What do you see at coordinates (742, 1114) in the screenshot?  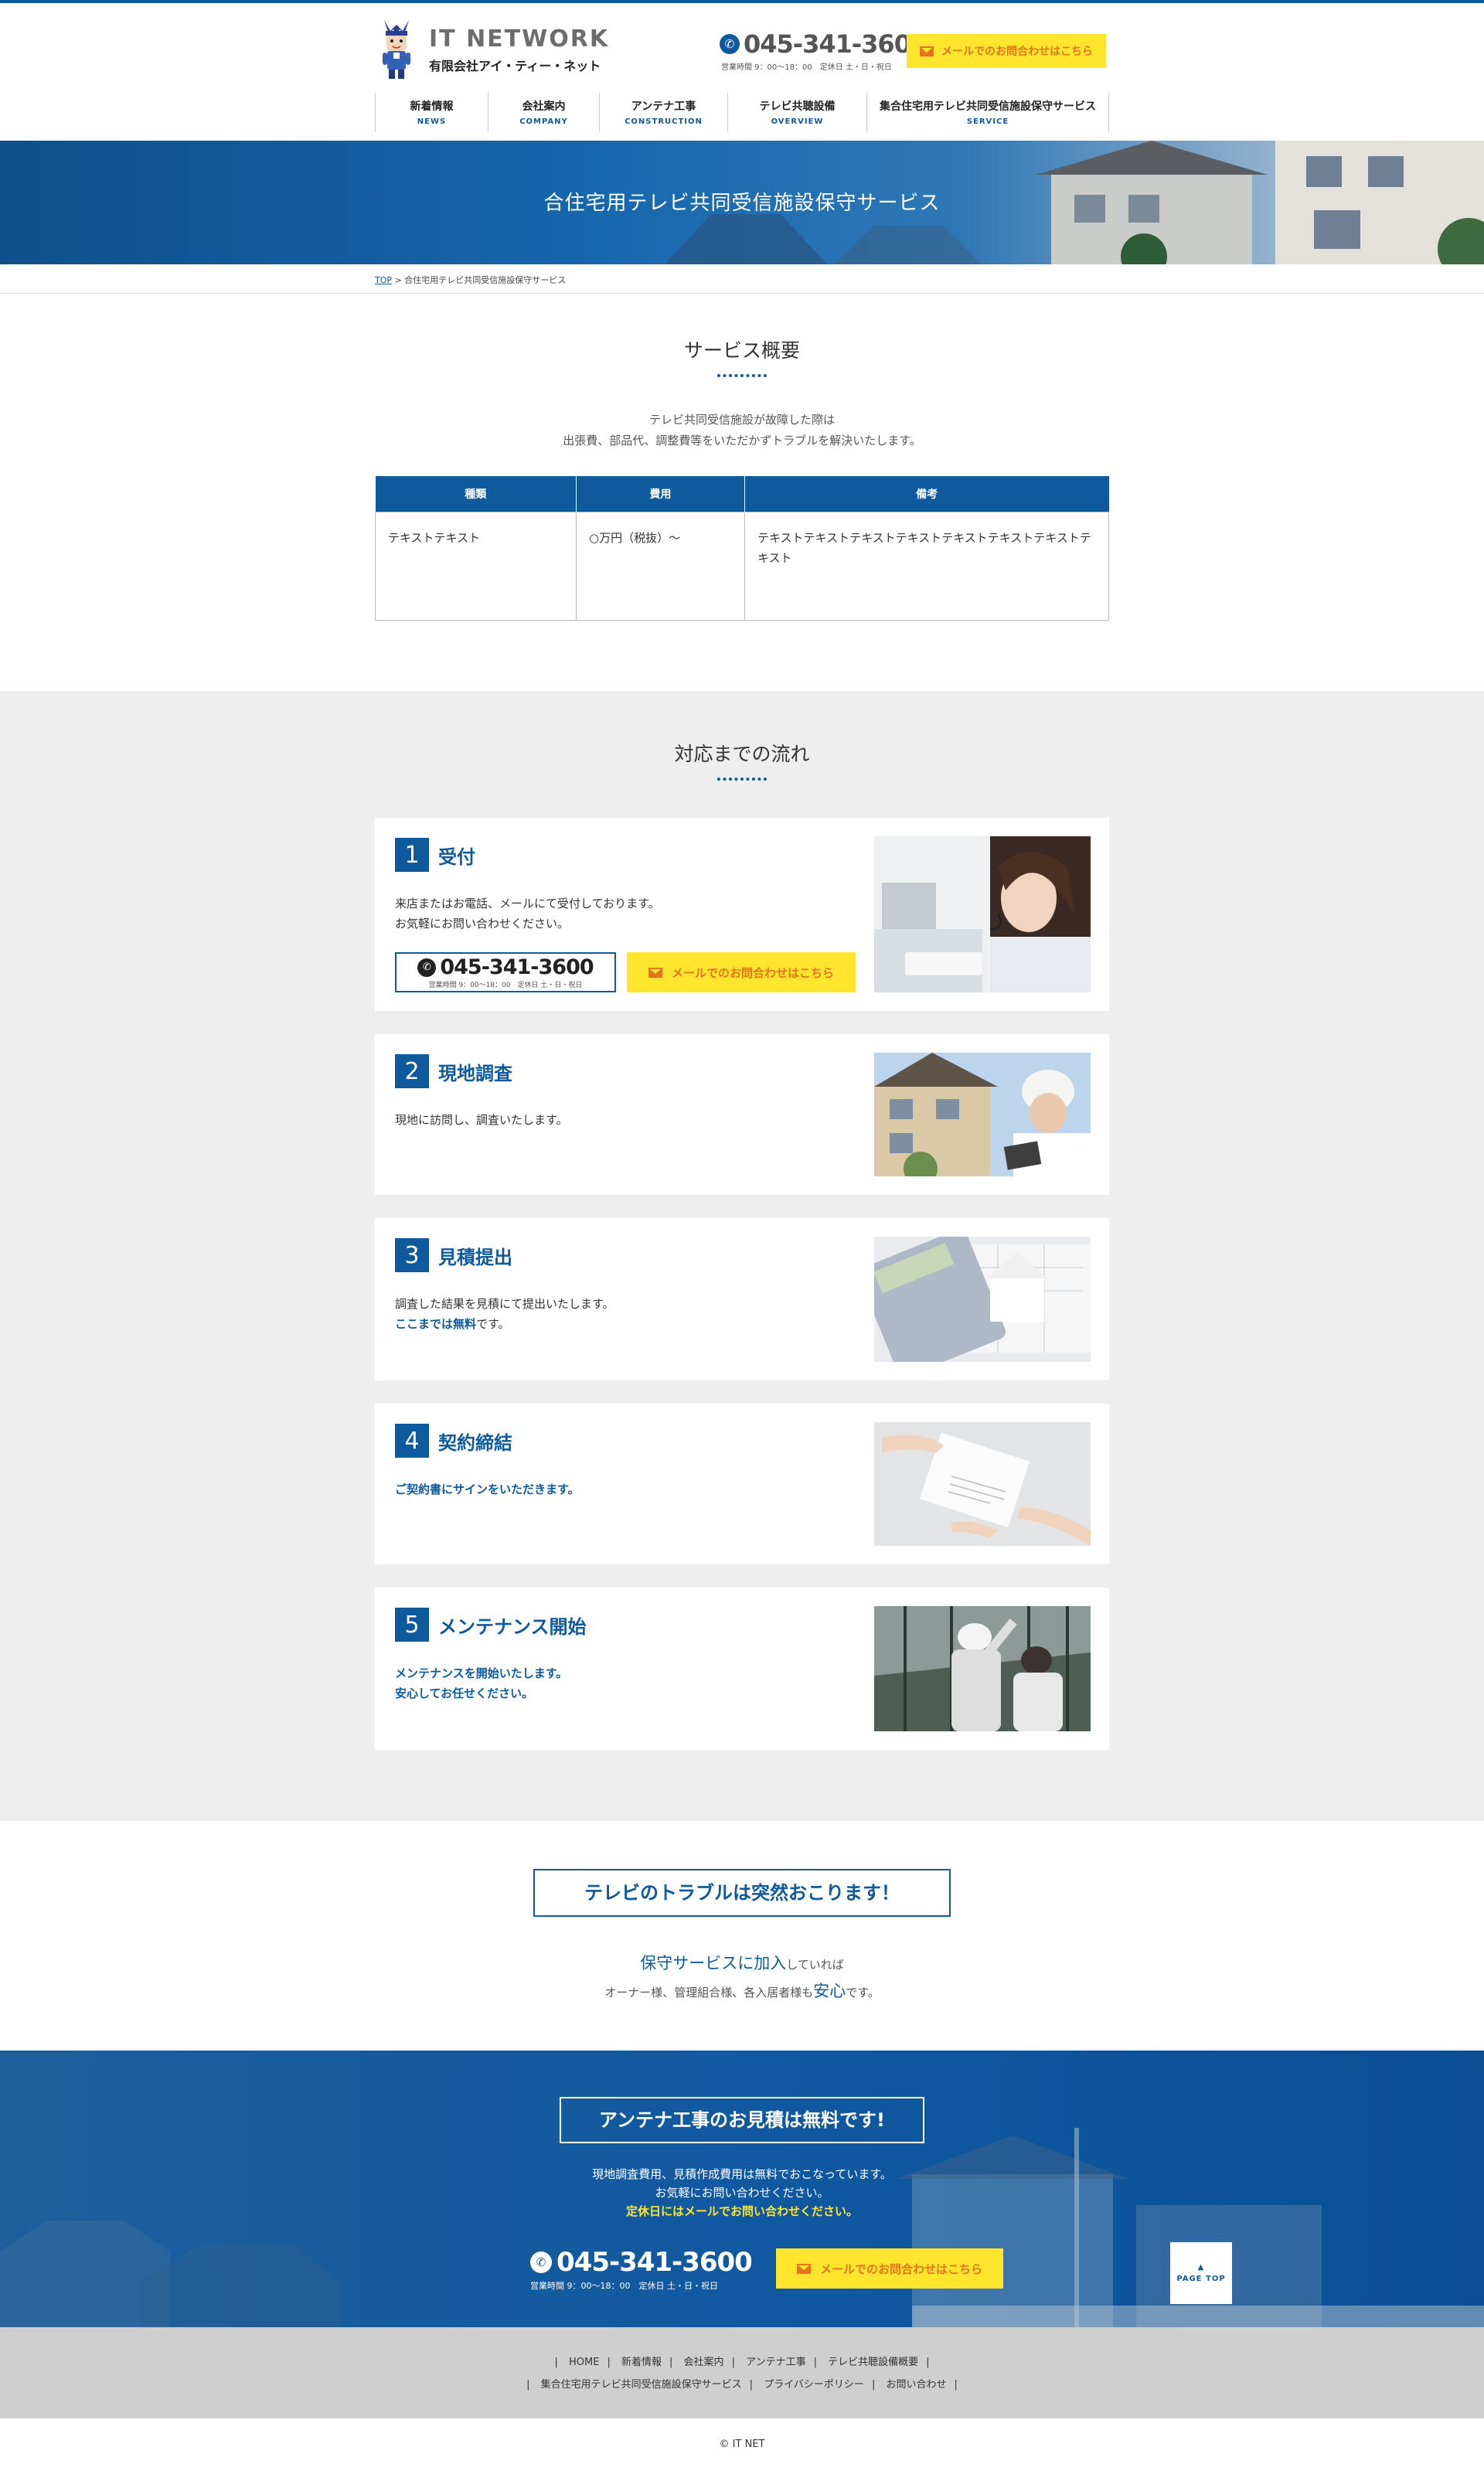 I see `flow-step-2: 2 現地調査 現地に訪問し、調査いたします。` at bounding box center [742, 1114].